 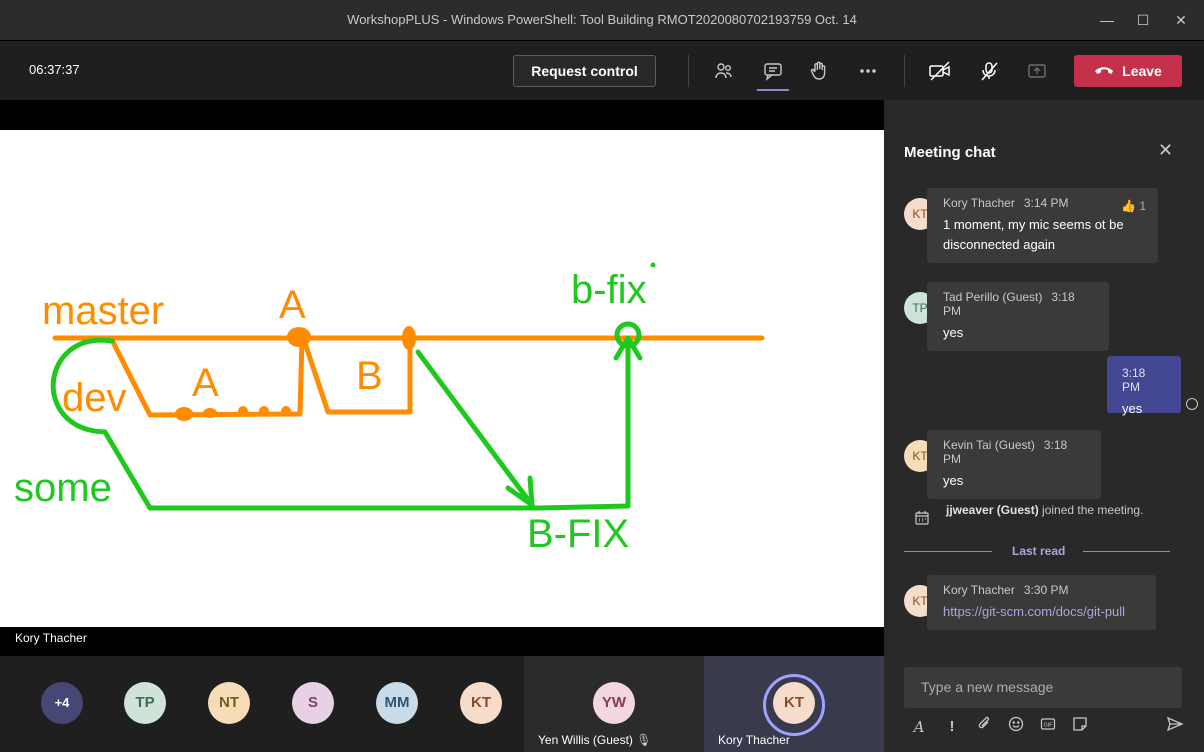 What do you see at coordinates (94, 398) in the screenshot?
I see `label-dev: dev` at bounding box center [94, 398].